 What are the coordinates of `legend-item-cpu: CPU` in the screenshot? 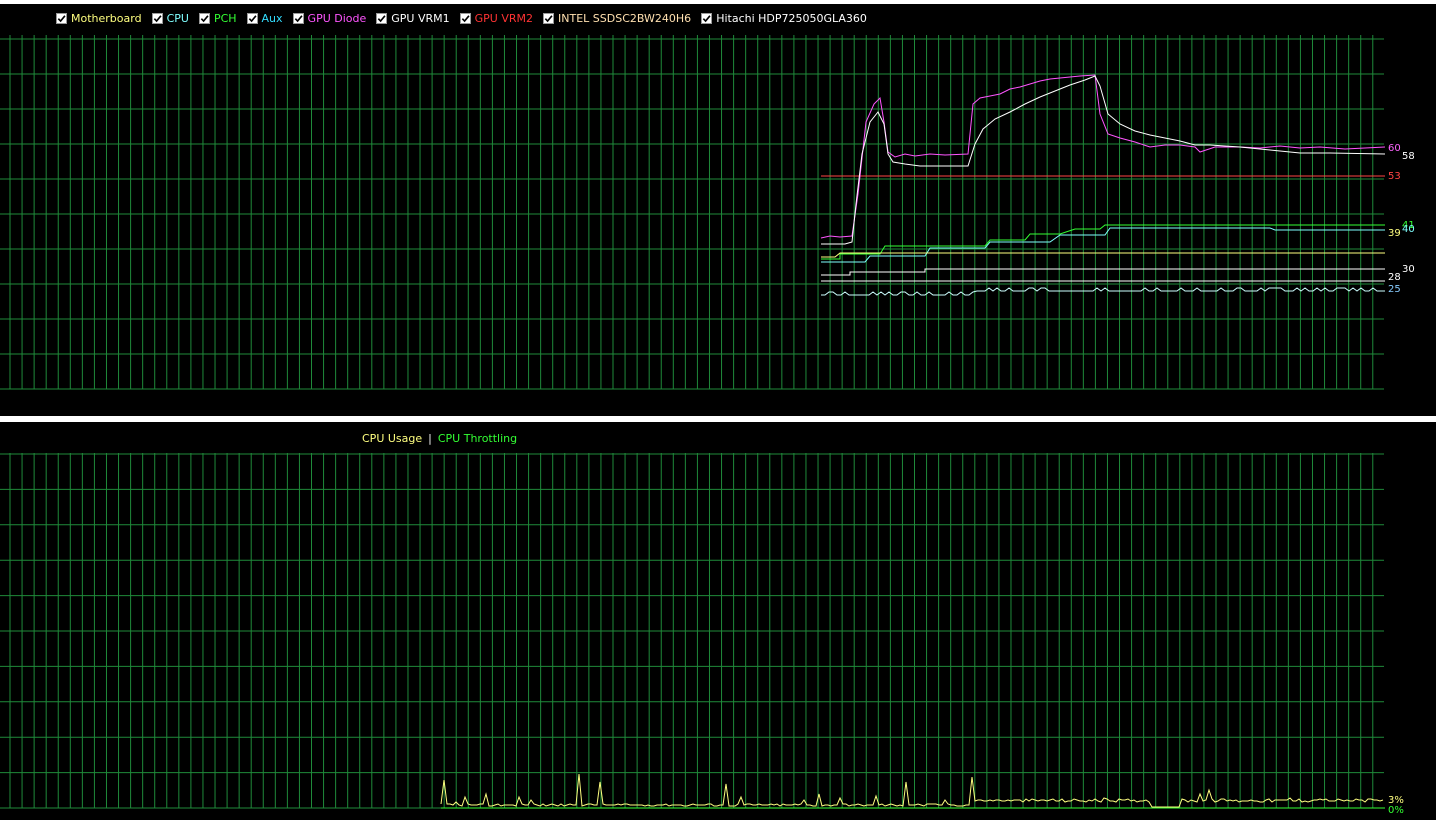 It's located at (170, 18).